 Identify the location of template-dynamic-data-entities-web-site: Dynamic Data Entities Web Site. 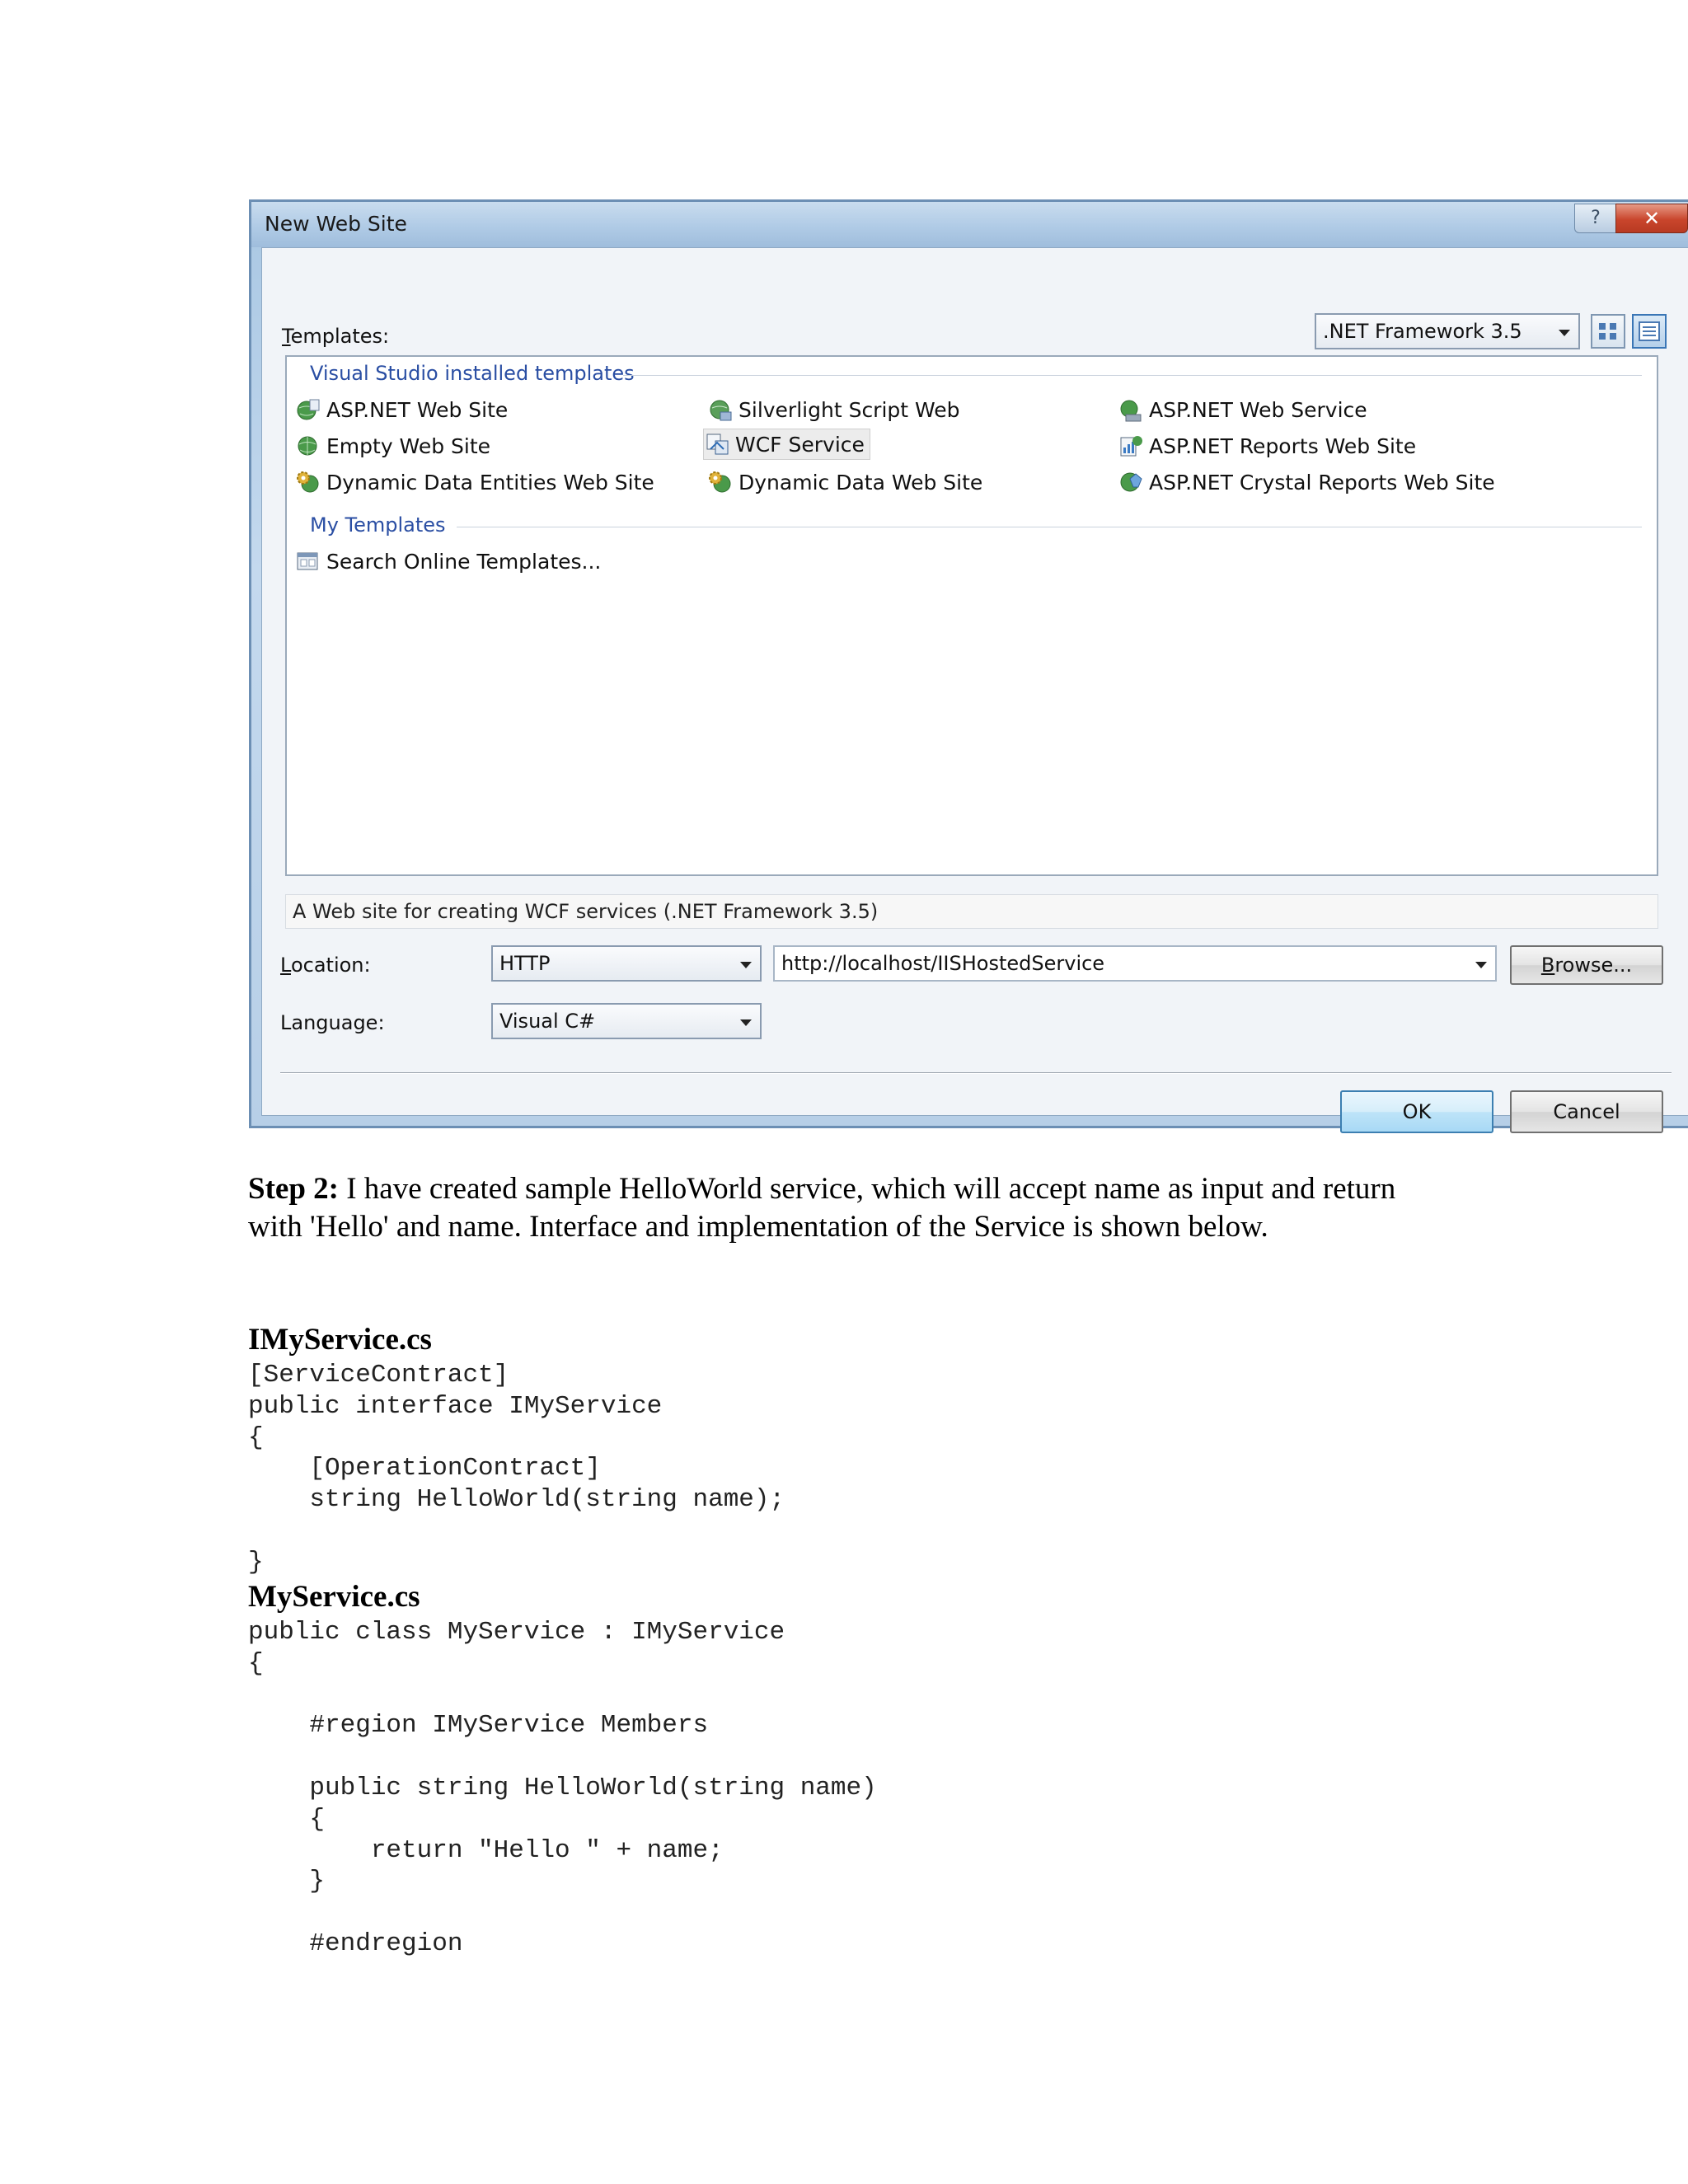
(474, 482).